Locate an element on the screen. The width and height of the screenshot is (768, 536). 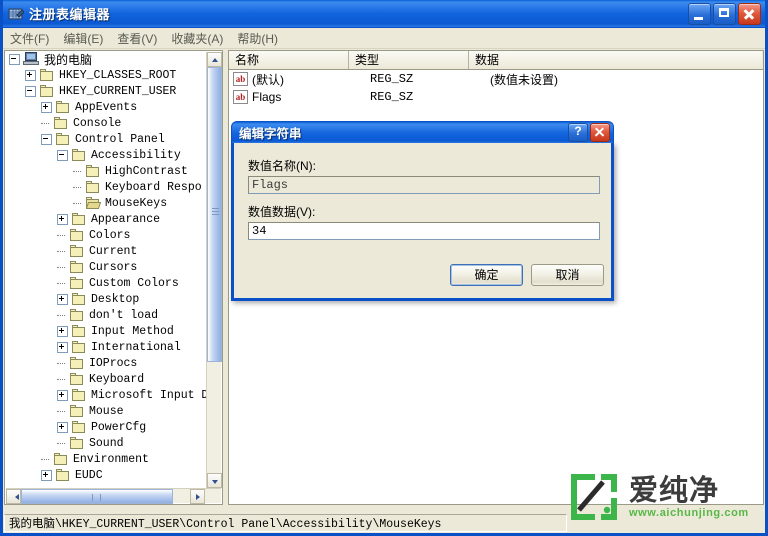
tree-node-don-t-load: don't load is located at coordinates (106, 315).